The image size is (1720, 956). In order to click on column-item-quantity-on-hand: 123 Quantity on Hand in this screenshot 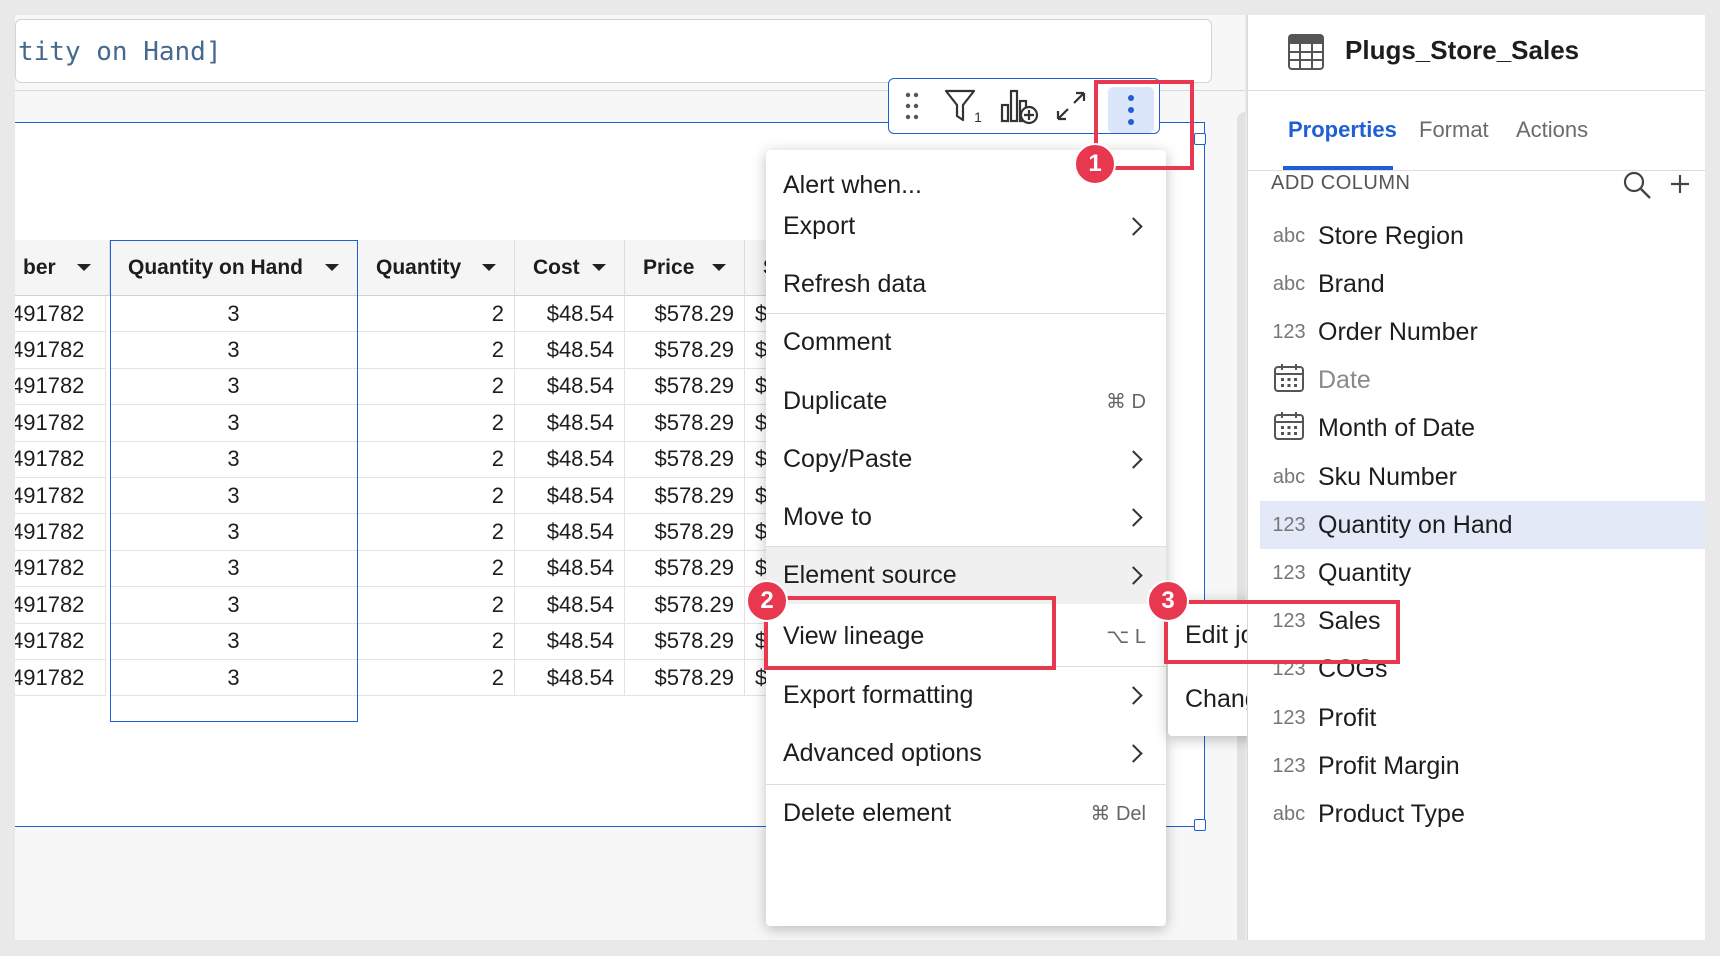, I will do `click(1482, 525)`.